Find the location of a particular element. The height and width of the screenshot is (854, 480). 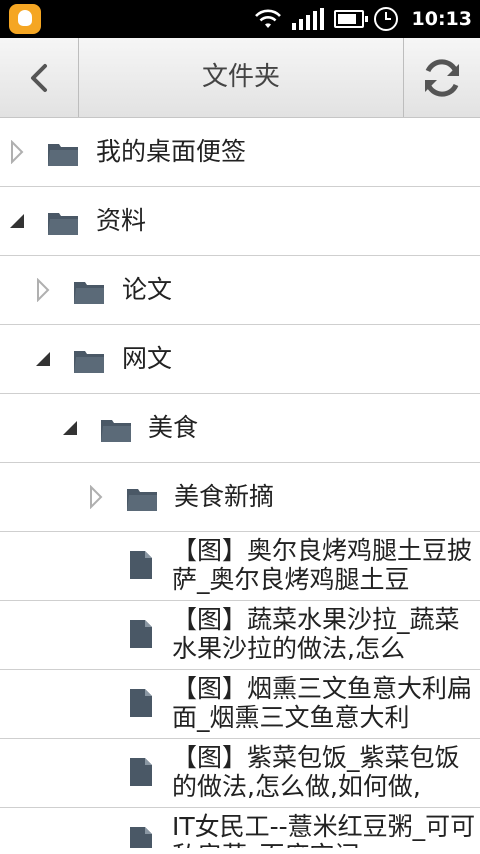

title-bar: 文件夹 is located at coordinates (240, 78).